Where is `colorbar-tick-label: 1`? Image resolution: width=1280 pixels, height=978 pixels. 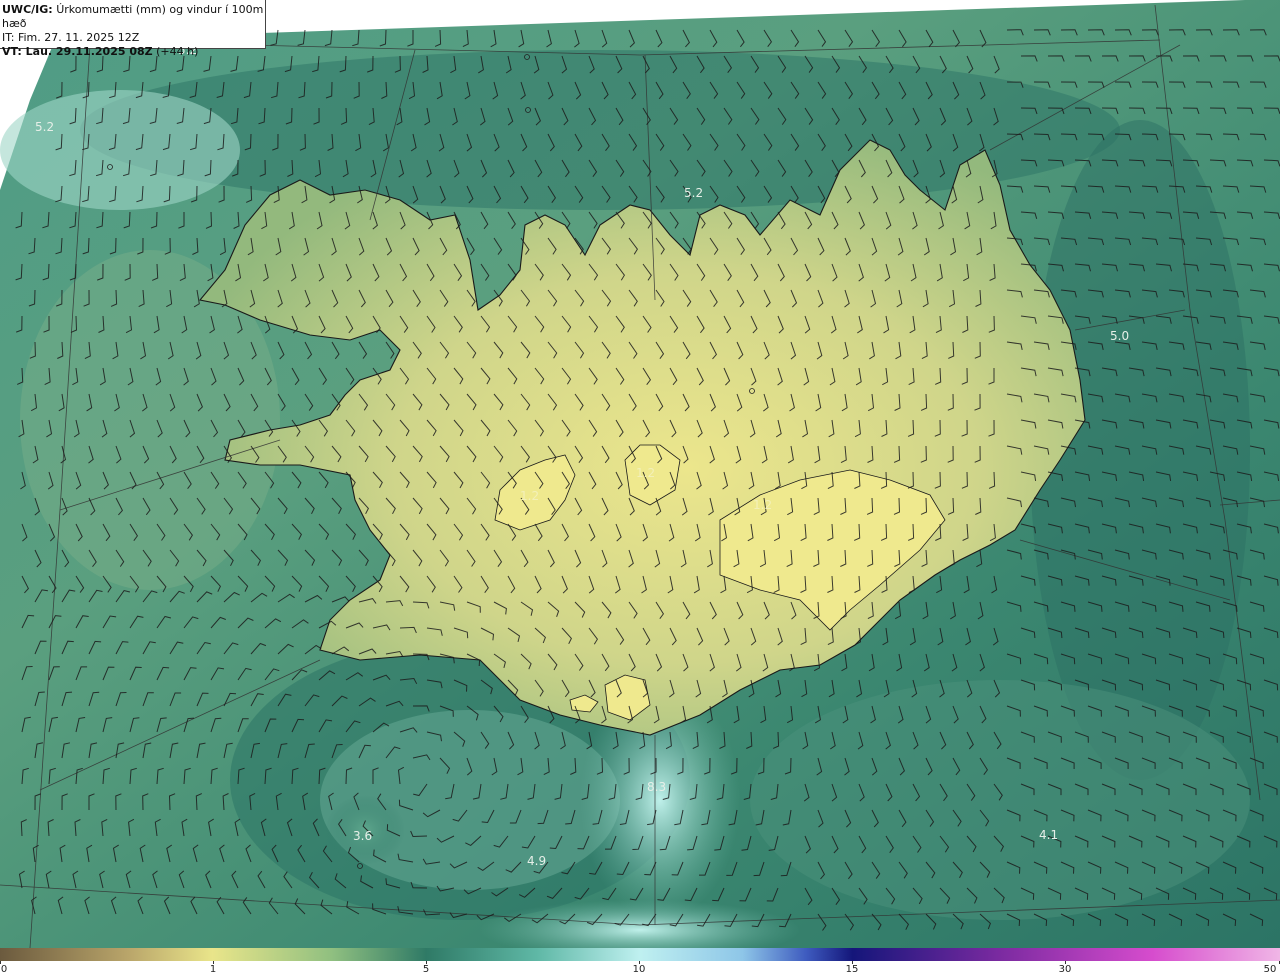
colorbar-tick-label: 1 is located at coordinates (213, 969).